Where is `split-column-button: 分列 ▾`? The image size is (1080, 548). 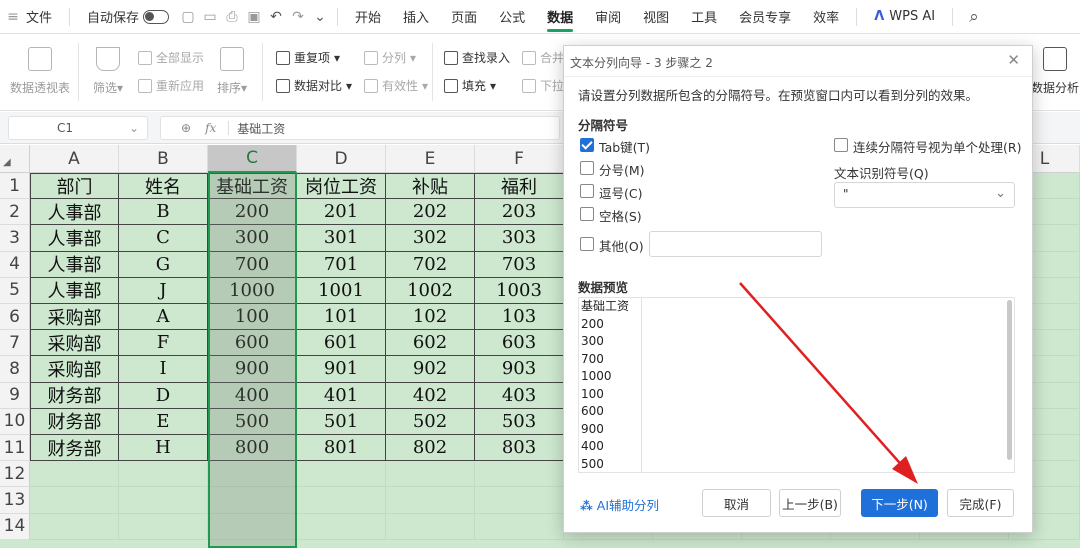
split-column-button: 分列 ▾ is located at coordinates (390, 57).